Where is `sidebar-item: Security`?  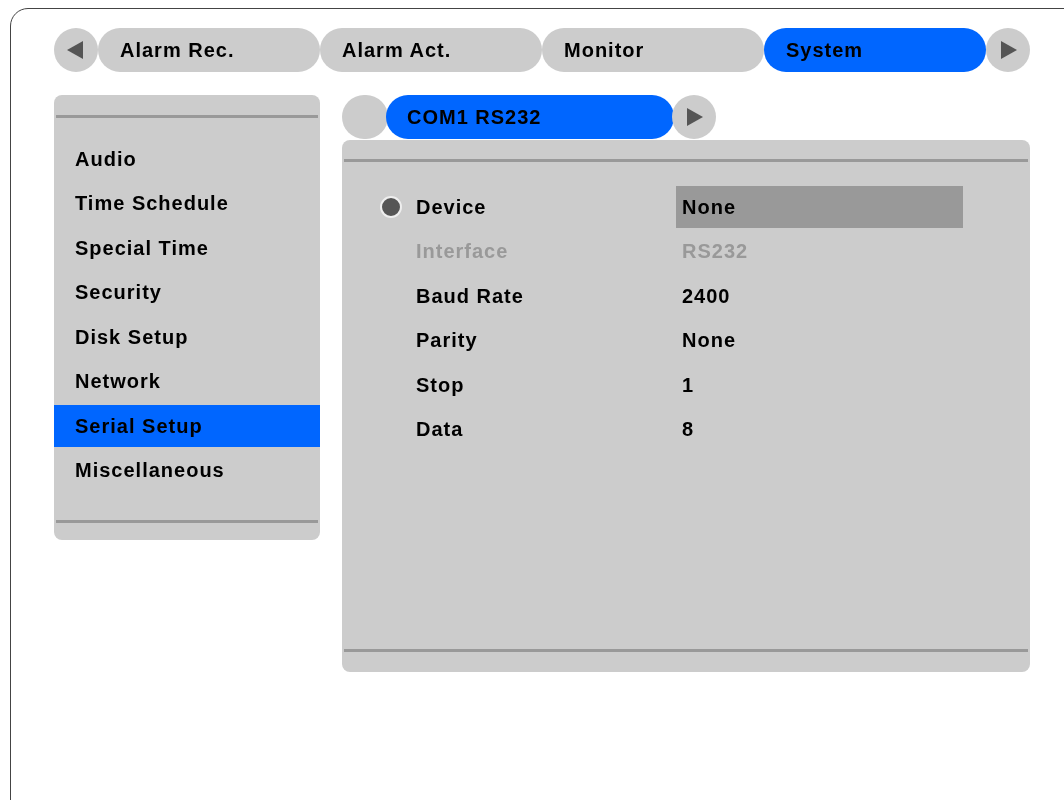
sidebar-item: Security is located at coordinates (187, 292).